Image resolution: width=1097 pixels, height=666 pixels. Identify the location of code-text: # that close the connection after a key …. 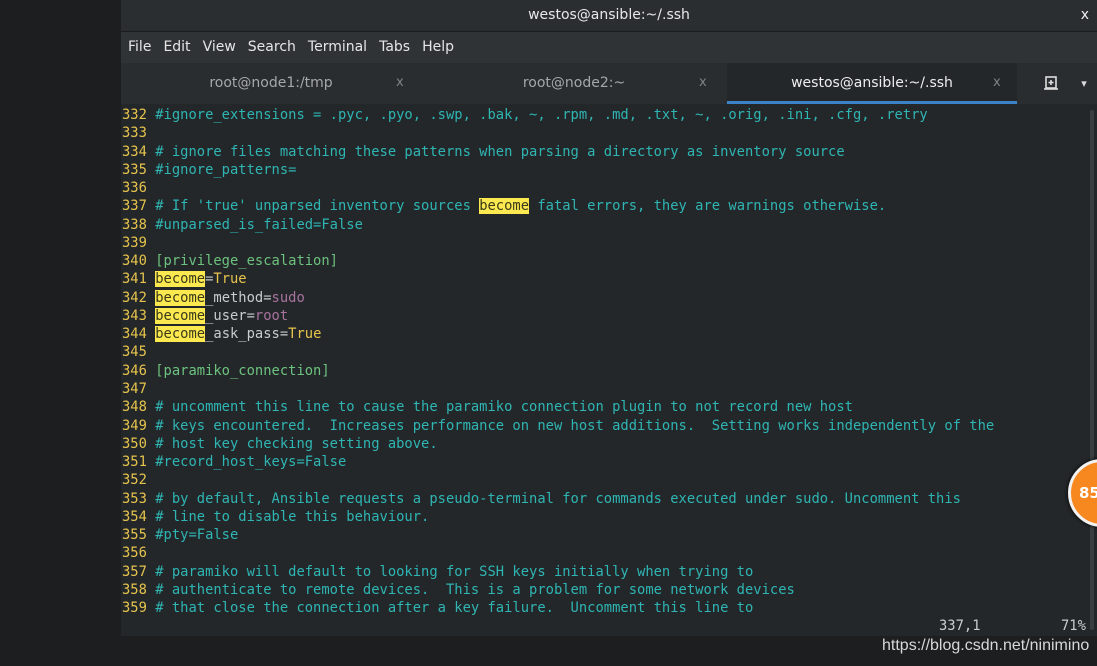
(454, 608).